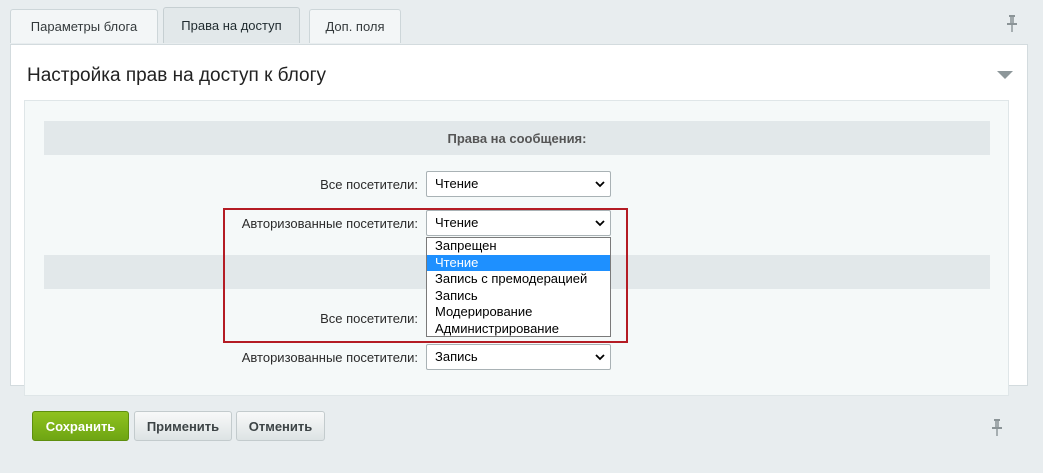  Describe the element at coordinates (176, 75) in the screenshot. I see `panel-title: Настройка прав на доступ к блогу` at that location.